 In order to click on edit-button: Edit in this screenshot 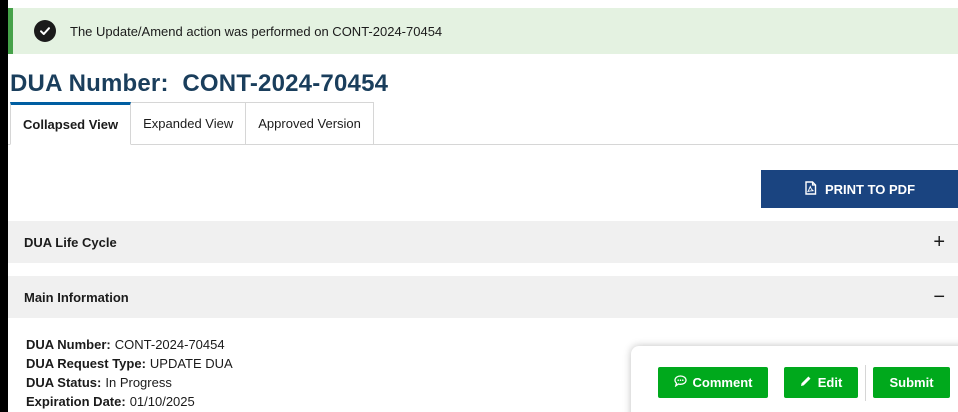, I will do `click(821, 382)`.